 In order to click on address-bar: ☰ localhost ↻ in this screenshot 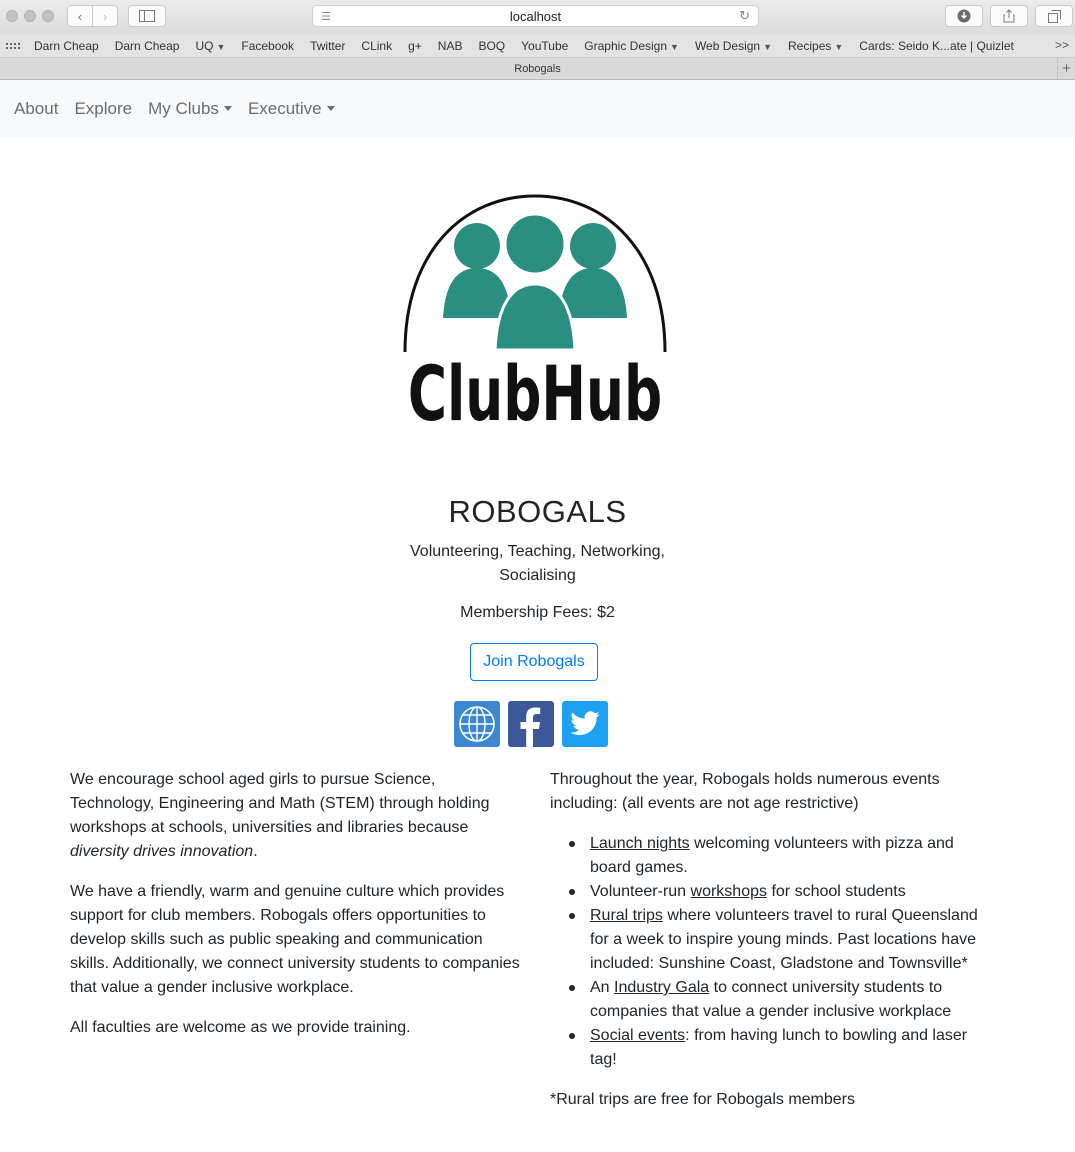, I will do `click(535, 16)`.